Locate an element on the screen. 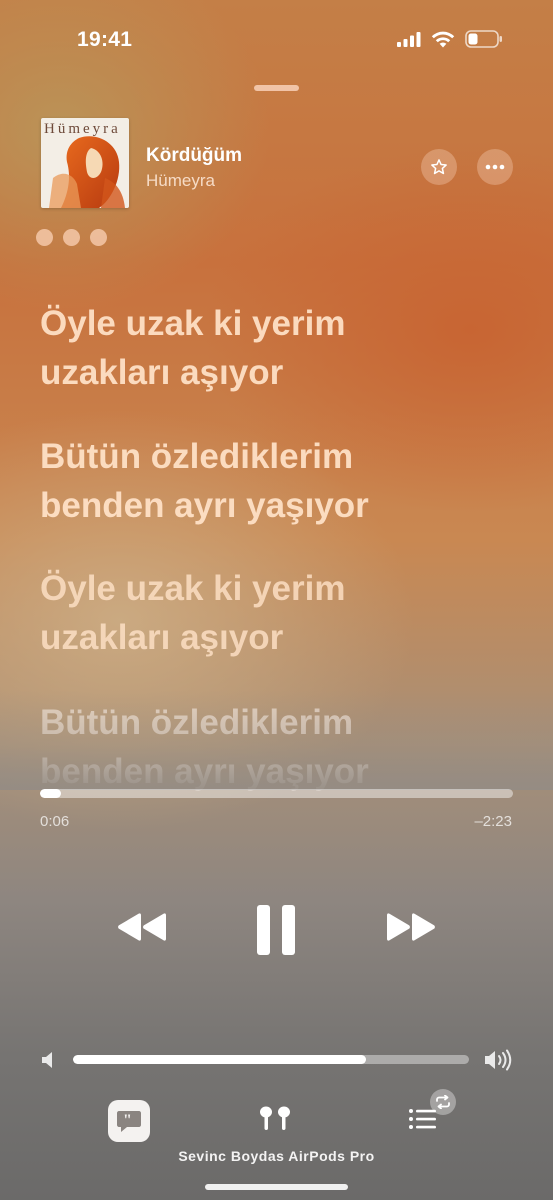 This screenshot has width=553, height=1200. playback-progress-fill is located at coordinates (51, 793).